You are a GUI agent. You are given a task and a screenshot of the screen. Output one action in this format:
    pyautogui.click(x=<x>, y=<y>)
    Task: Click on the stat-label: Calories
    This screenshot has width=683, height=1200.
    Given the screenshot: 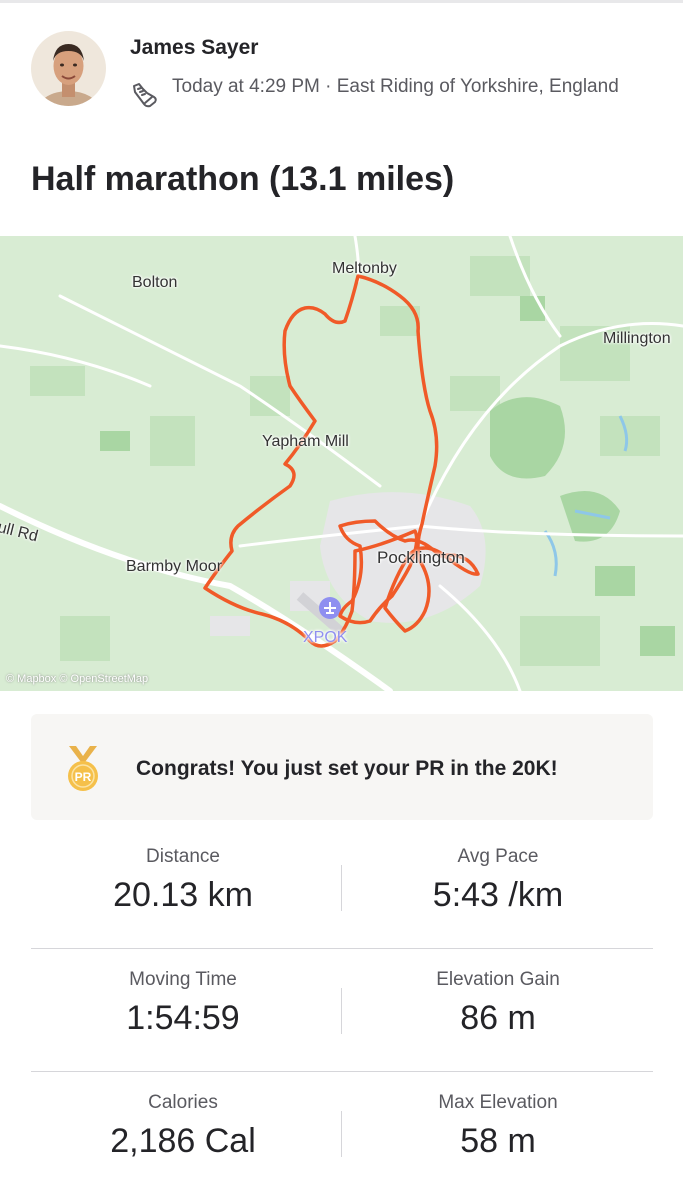 What is the action you would take?
    pyautogui.click(x=183, y=1102)
    